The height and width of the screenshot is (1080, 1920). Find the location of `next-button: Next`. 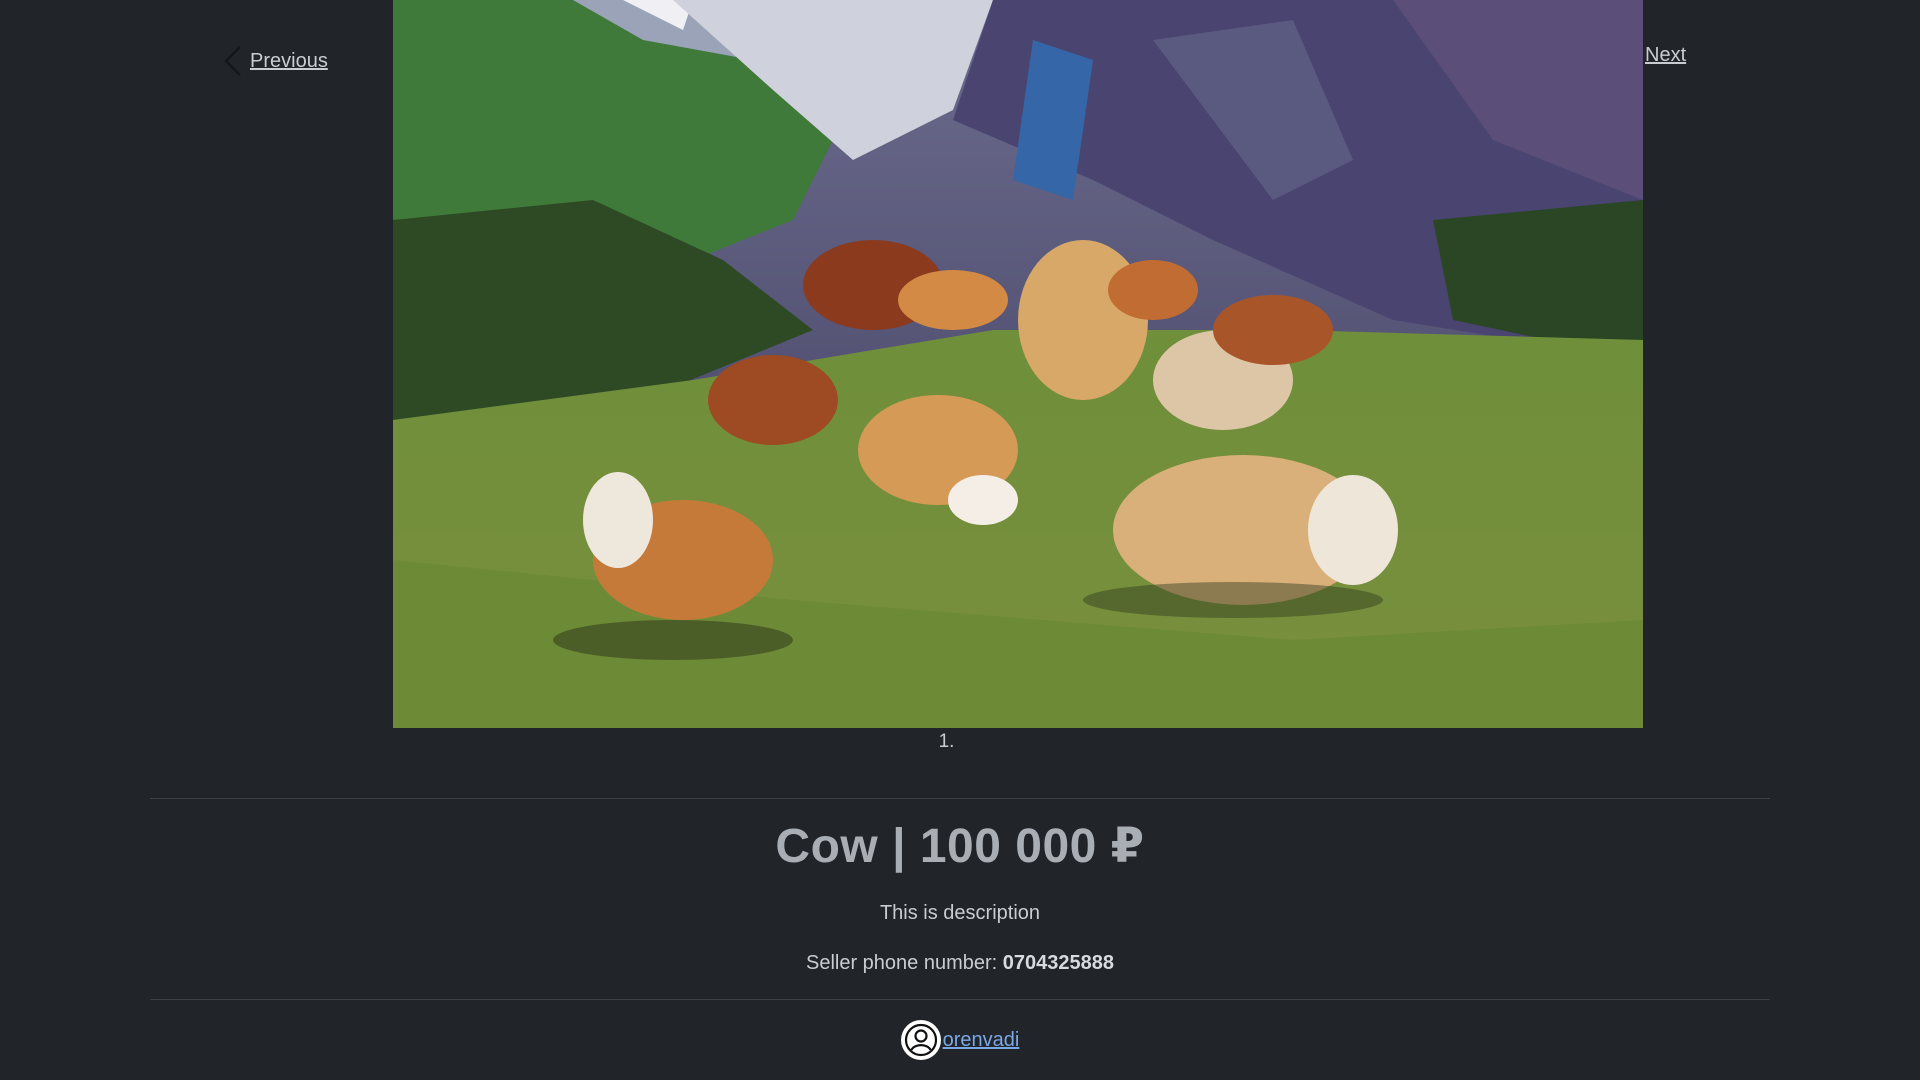

next-button: Next is located at coordinates (1665, 55).